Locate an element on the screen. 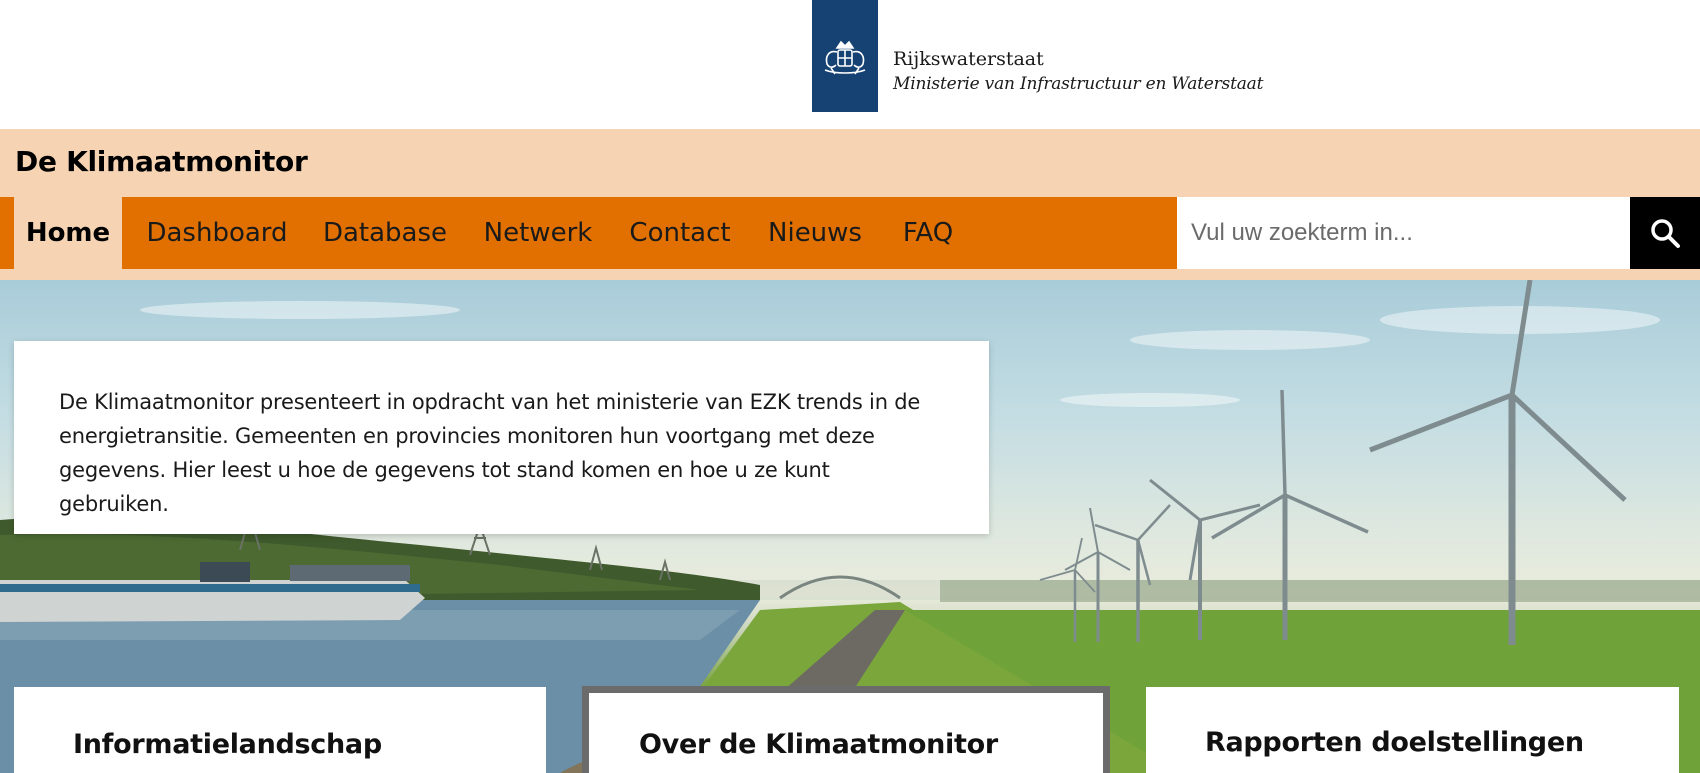  search-button is located at coordinates (1665, 233).